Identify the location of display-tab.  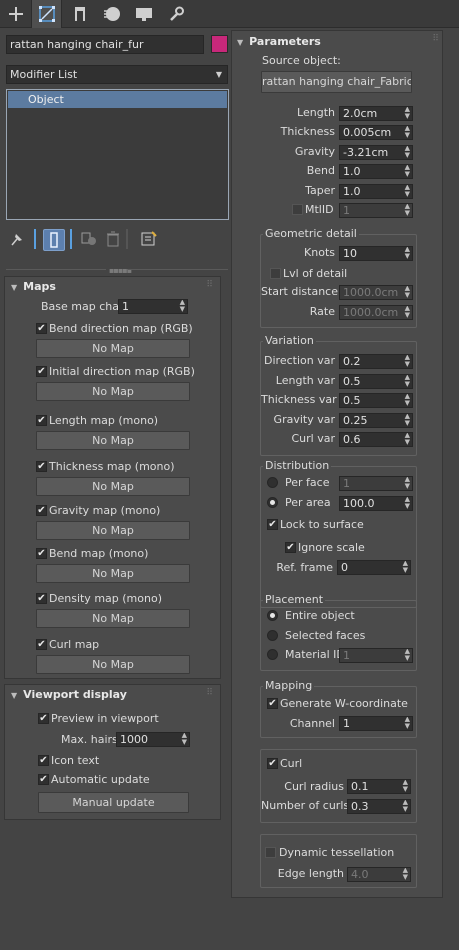
(143, 14).